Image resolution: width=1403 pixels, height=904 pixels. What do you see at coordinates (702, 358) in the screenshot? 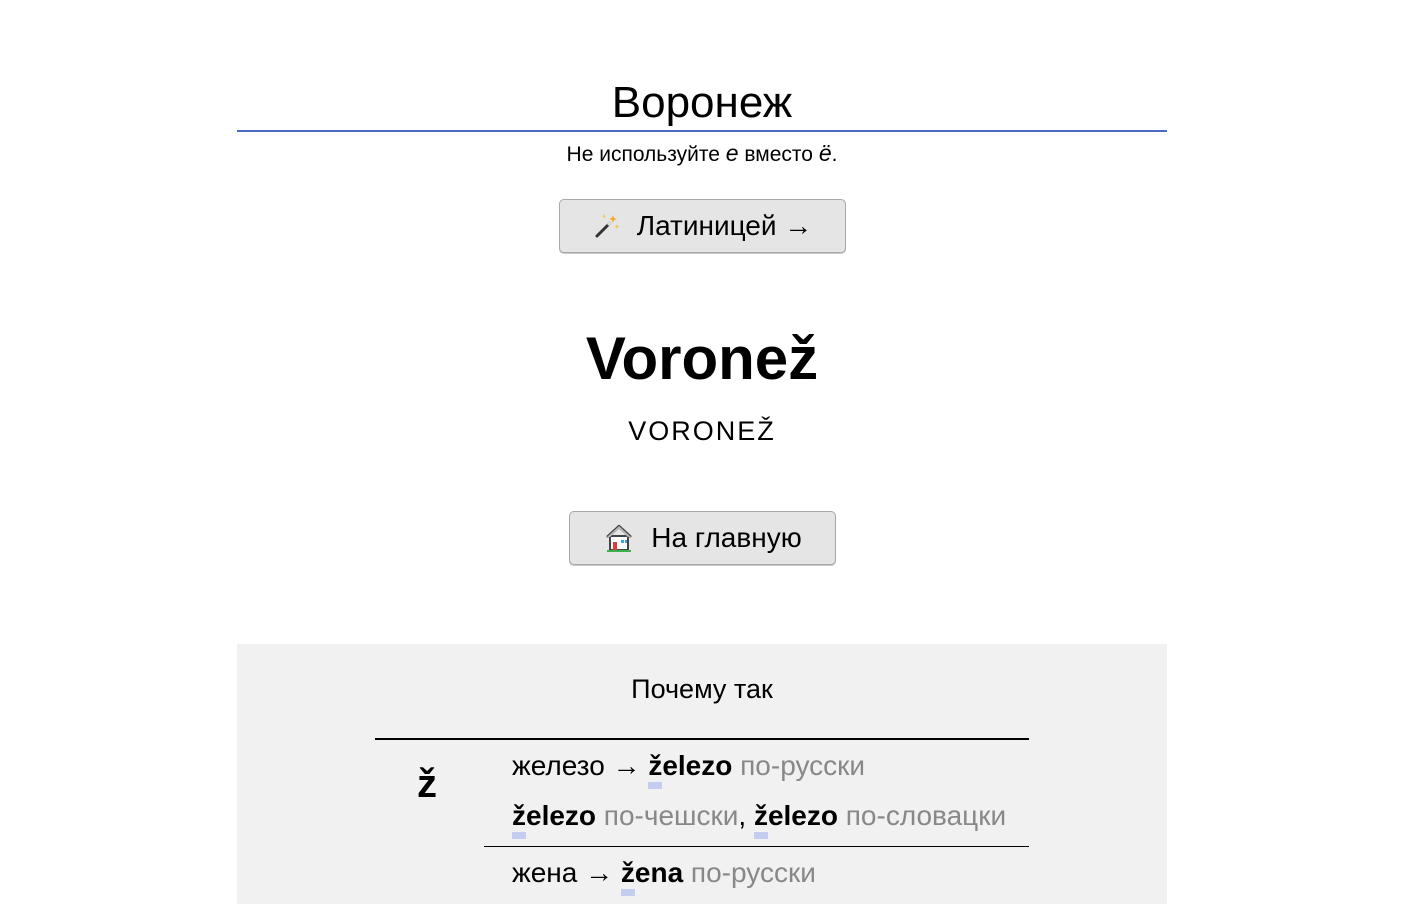
I see `latin-result: Voronež` at bounding box center [702, 358].